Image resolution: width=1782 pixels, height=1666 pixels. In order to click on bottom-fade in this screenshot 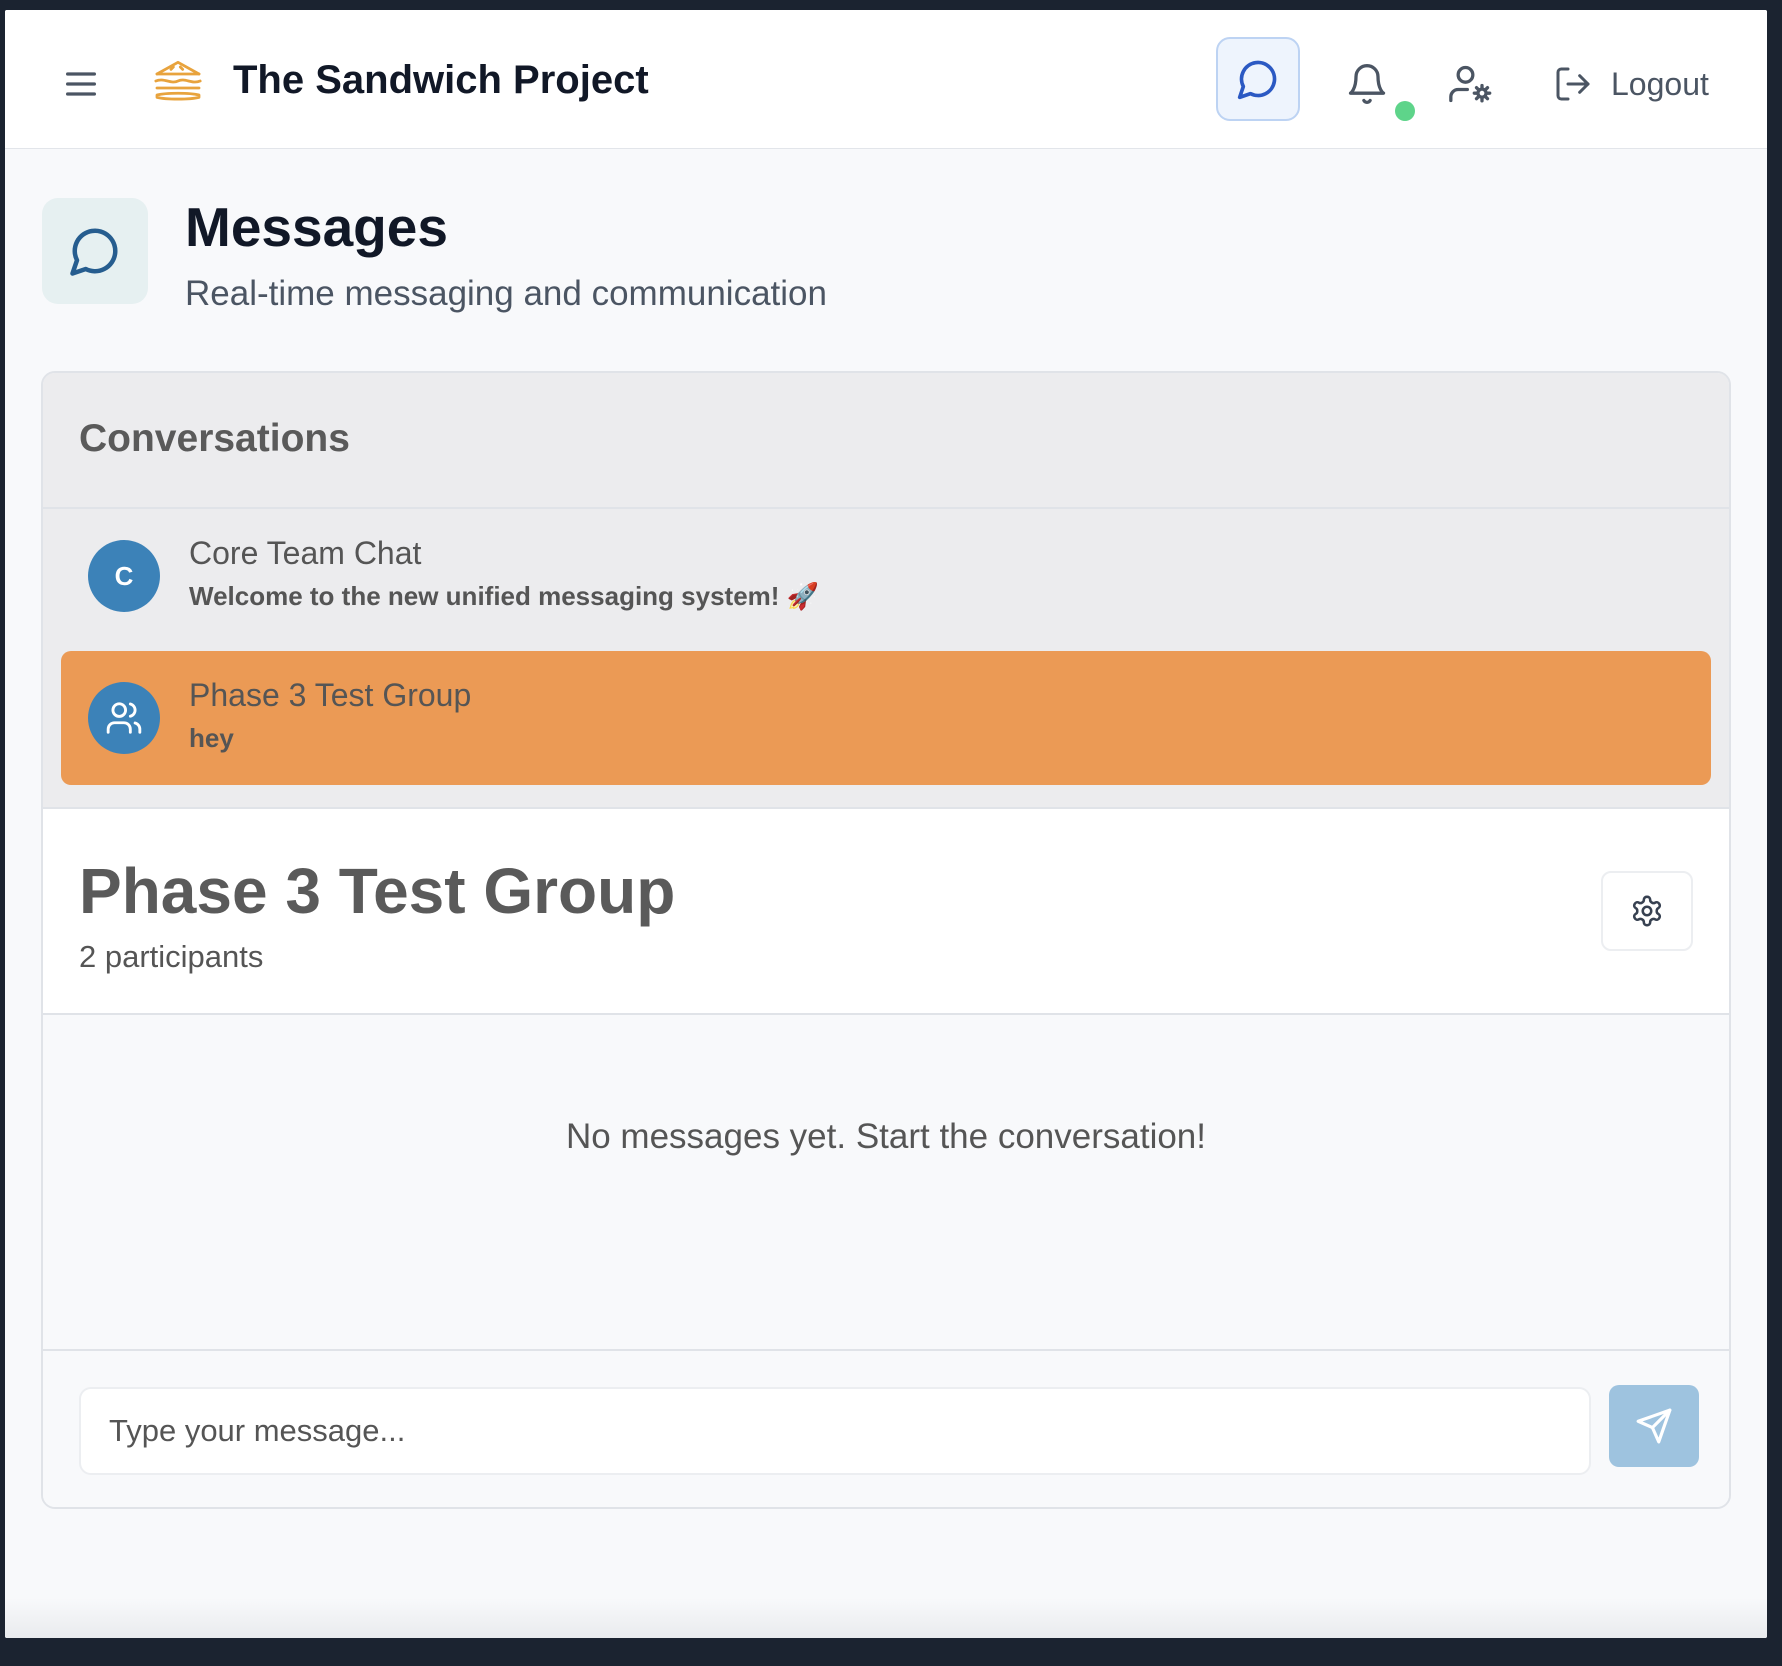, I will do `click(886, 1618)`.